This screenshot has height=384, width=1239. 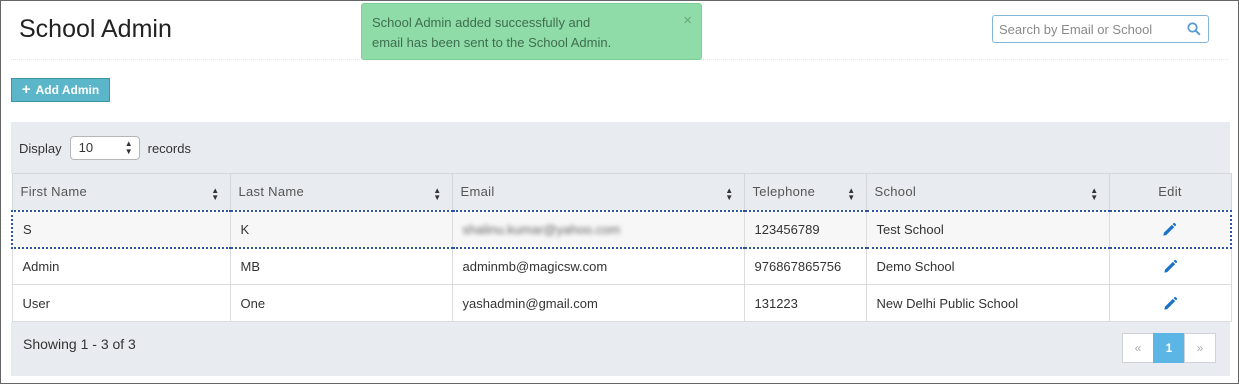 I want to click on toast-message-line-1: School Admin added successfully and, so click(x=481, y=22).